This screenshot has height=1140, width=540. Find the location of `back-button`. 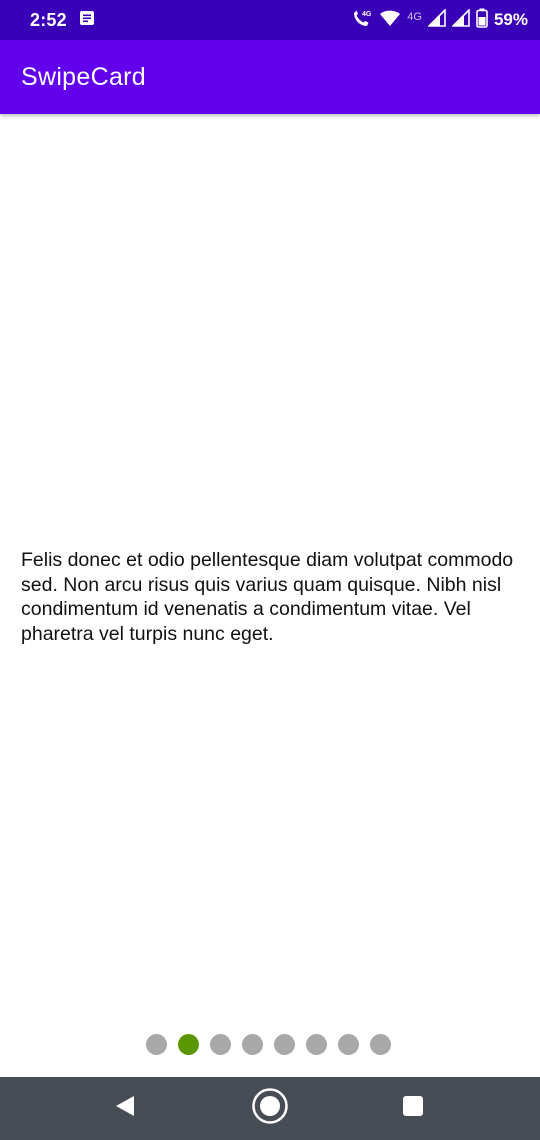

back-button is located at coordinates (125, 1108).